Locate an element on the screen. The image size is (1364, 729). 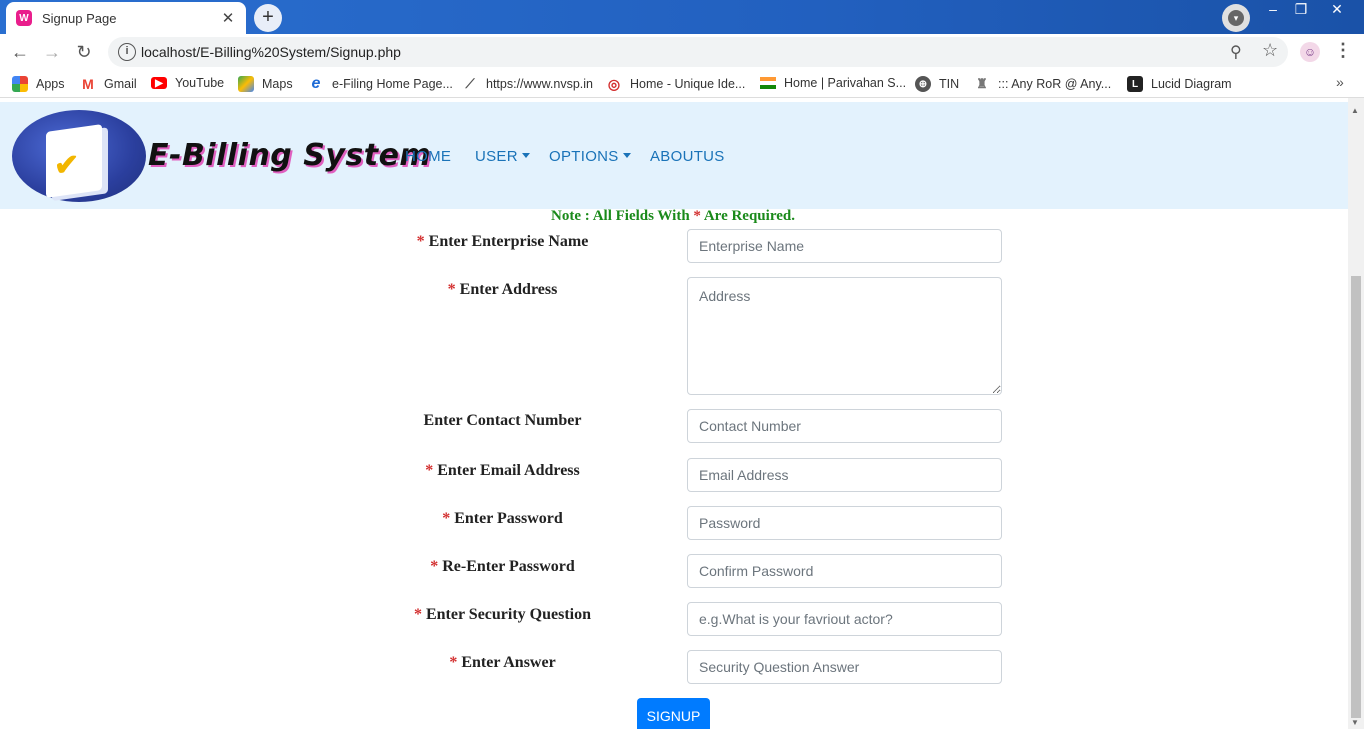
tab-close-icon: ✕ is located at coordinates (228, 18).